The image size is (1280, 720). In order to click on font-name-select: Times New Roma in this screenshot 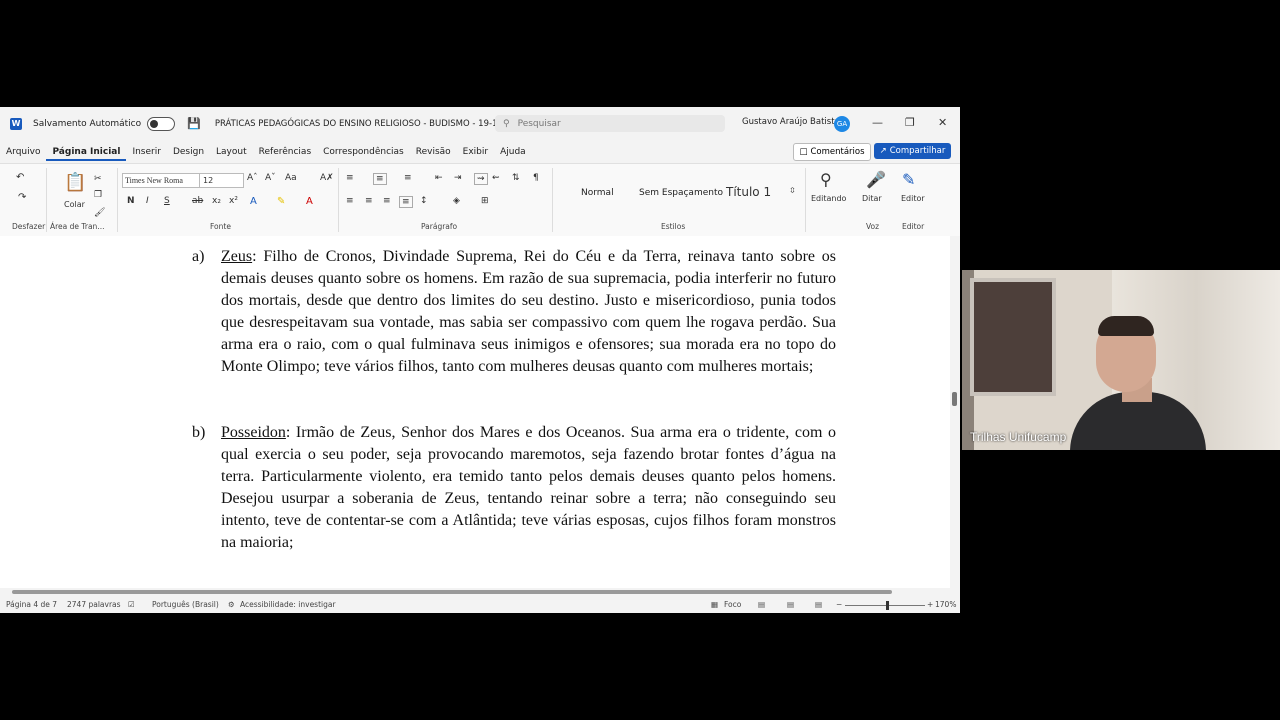, I will do `click(161, 180)`.